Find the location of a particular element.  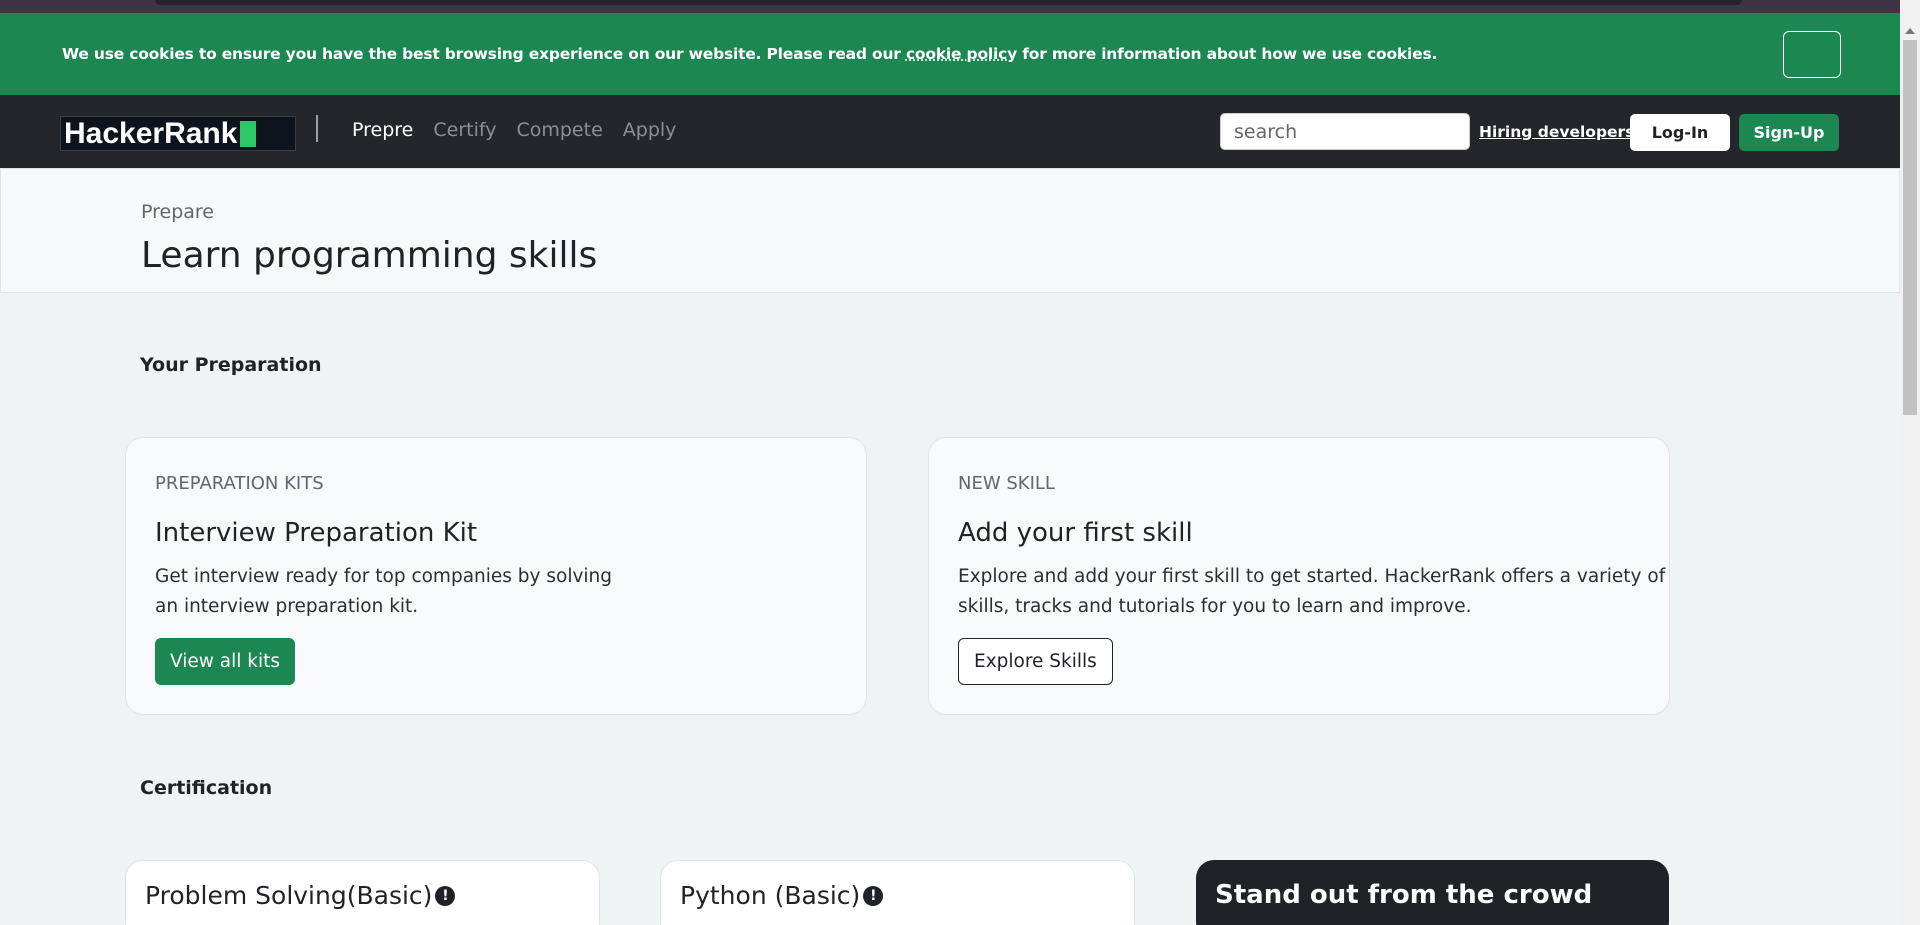

cert-card-problem-solving: Problem Solving(Basic)! is located at coordinates (362, 892).